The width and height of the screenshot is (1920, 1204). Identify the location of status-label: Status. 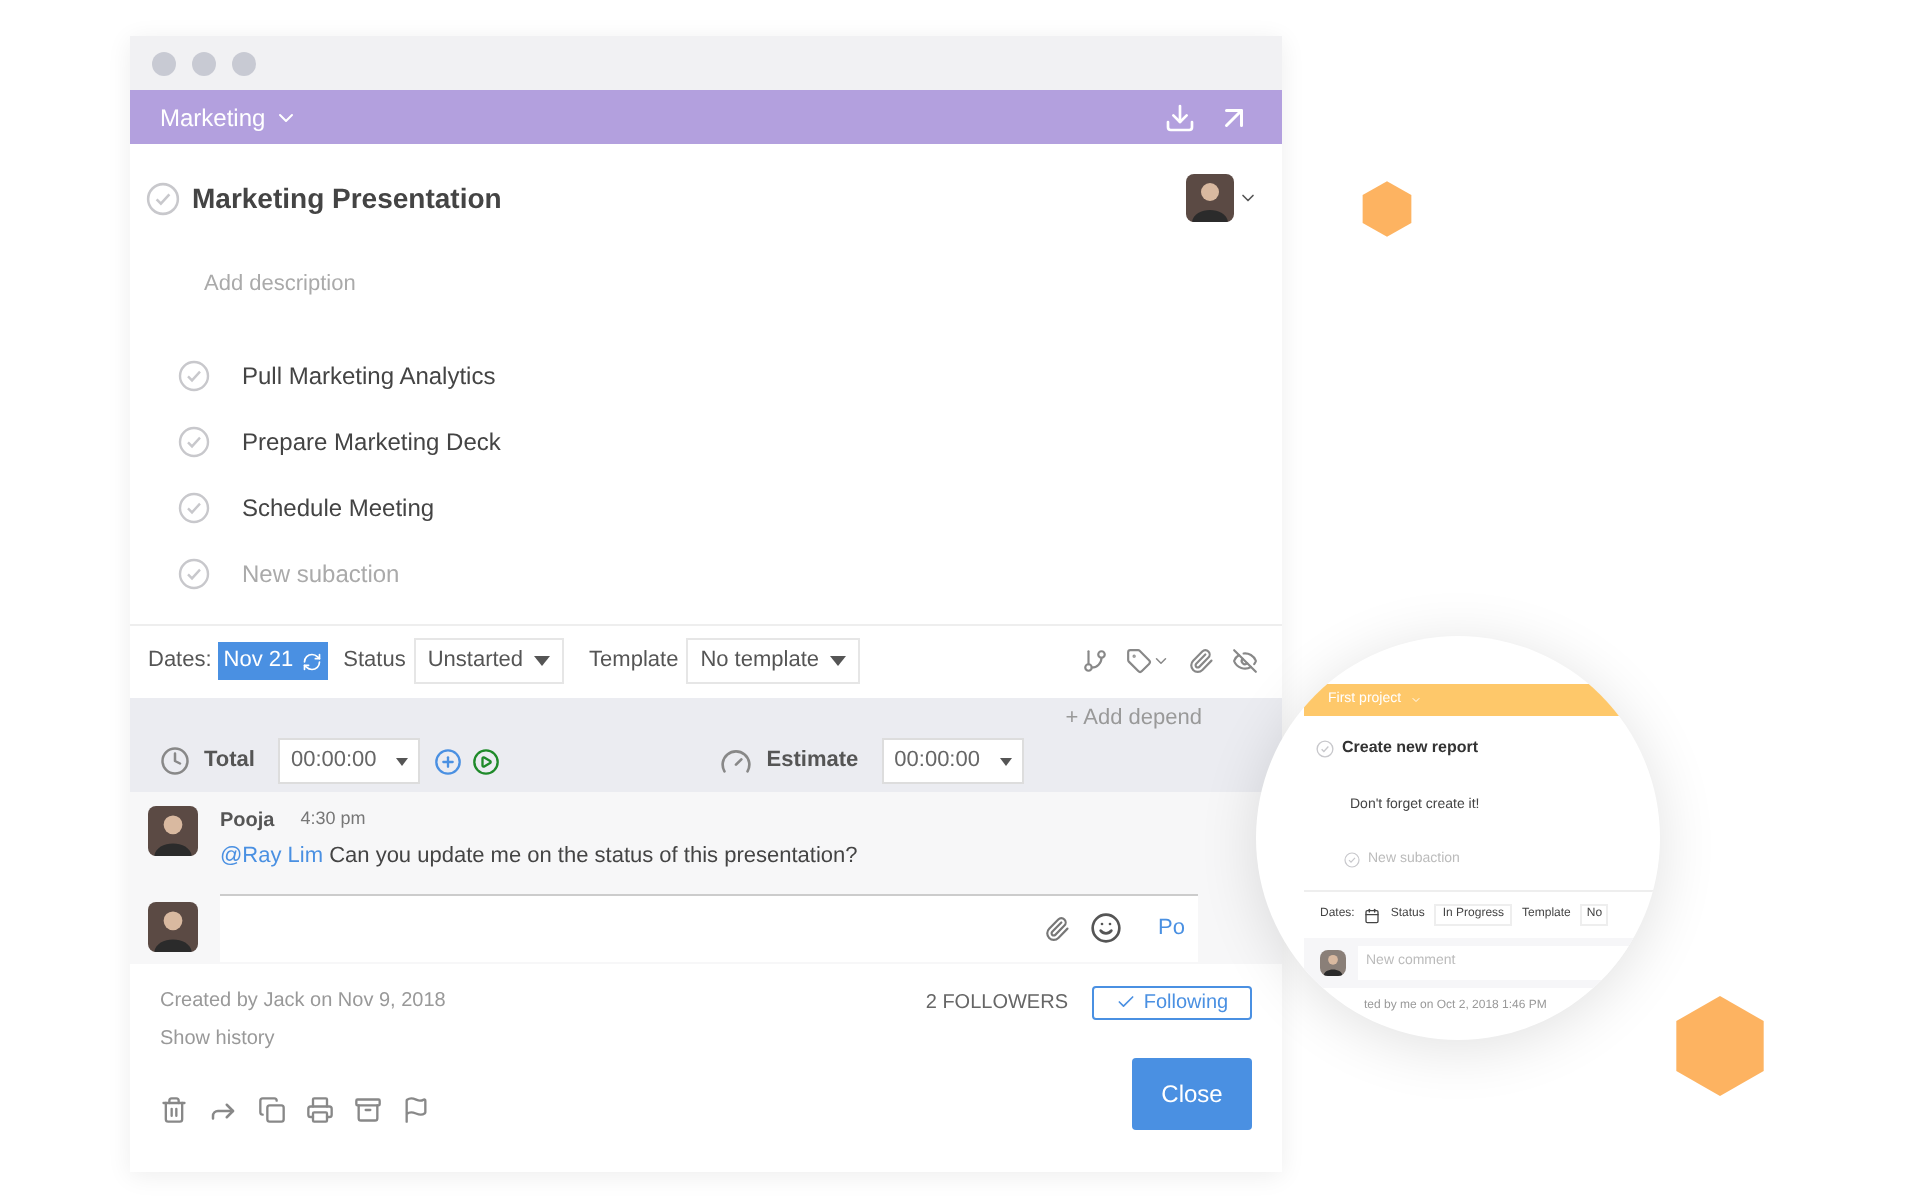
(374, 661).